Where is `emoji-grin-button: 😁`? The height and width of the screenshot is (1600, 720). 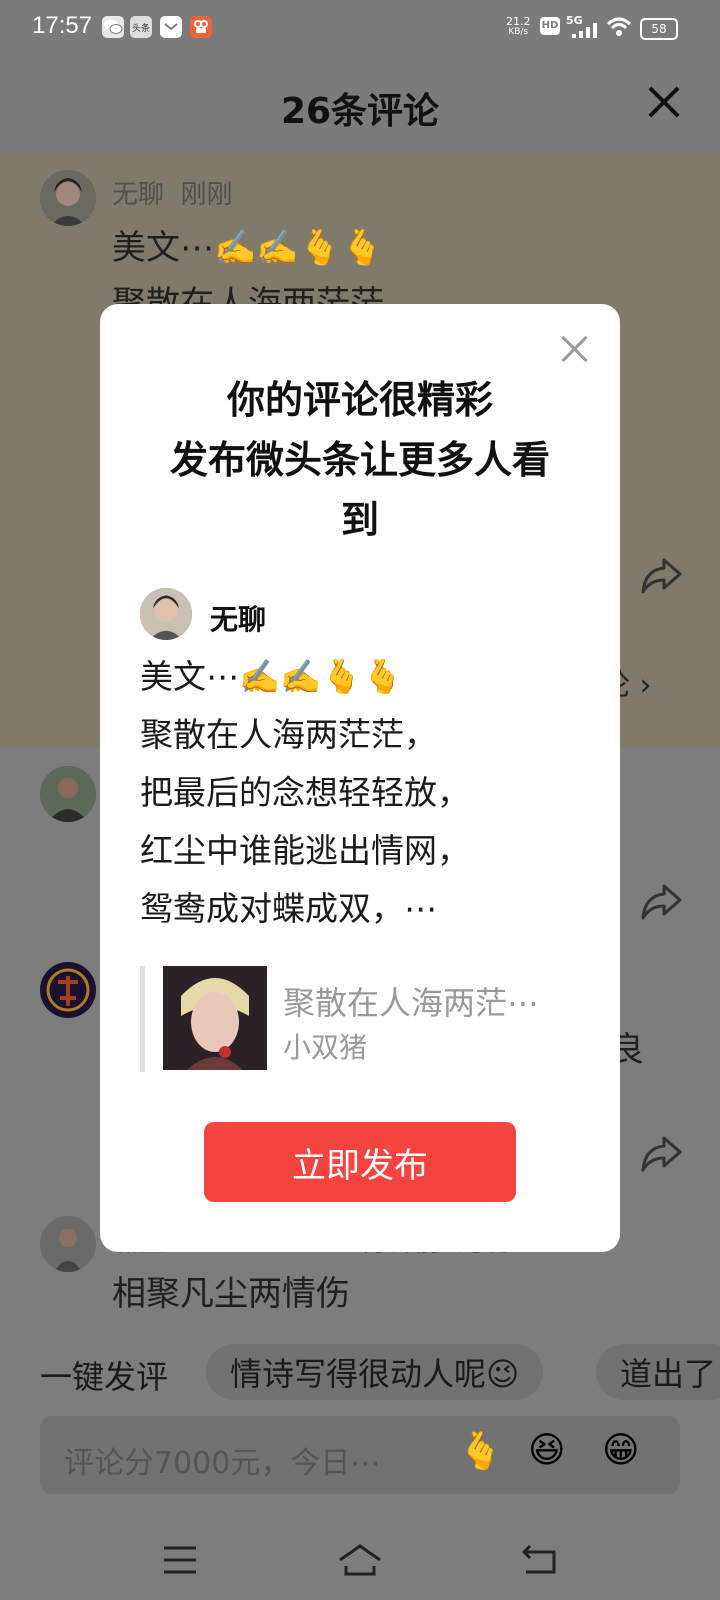
emoji-grin-button: 😁 is located at coordinates (621, 1450).